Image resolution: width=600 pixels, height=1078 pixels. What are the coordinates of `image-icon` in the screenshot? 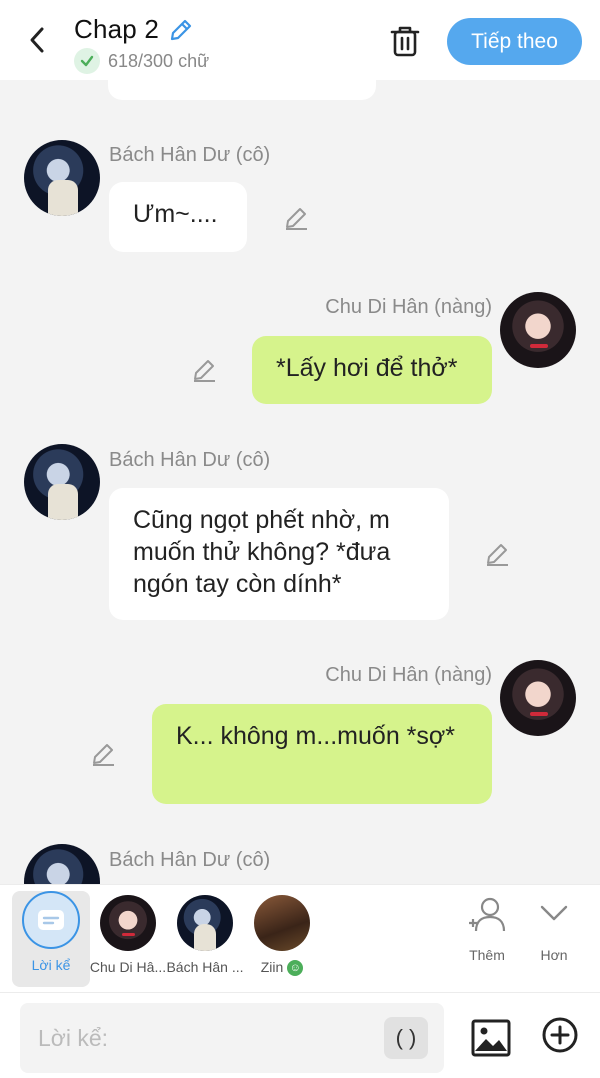 It's located at (491, 1038).